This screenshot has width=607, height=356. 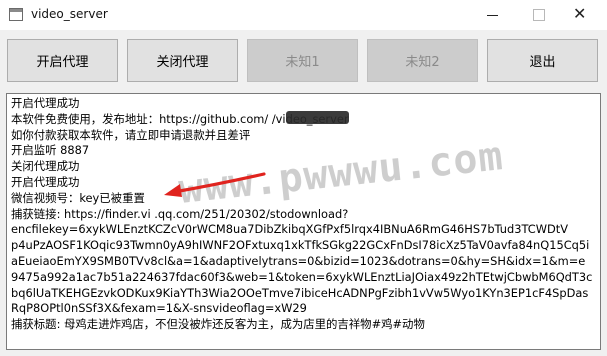 What do you see at coordinates (580, 13) in the screenshot?
I see `close-icon: ✕` at bounding box center [580, 13].